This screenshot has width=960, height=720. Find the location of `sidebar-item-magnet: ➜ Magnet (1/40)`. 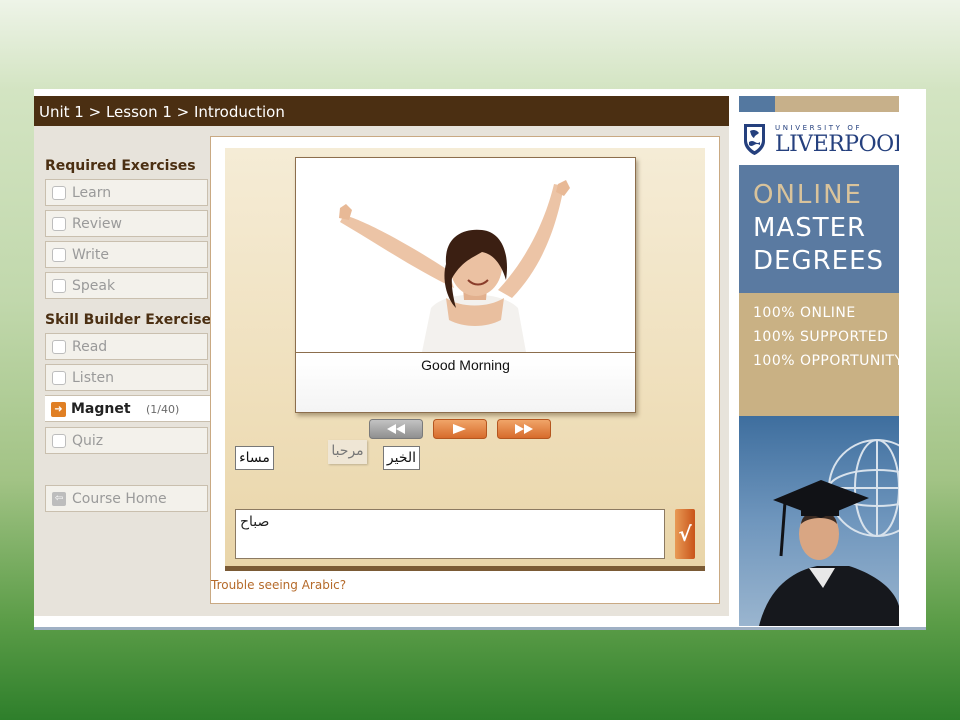

sidebar-item-magnet: ➜ Magnet (1/40) is located at coordinates (128, 408).